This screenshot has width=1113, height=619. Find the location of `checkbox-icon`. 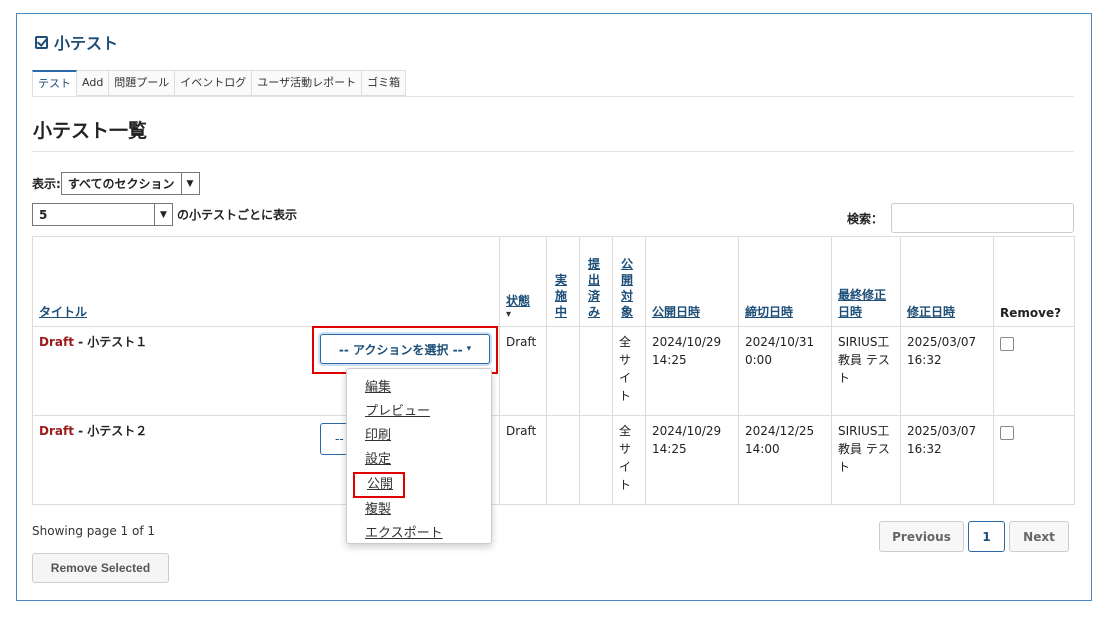

checkbox-icon is located at coordinates (41, 42).